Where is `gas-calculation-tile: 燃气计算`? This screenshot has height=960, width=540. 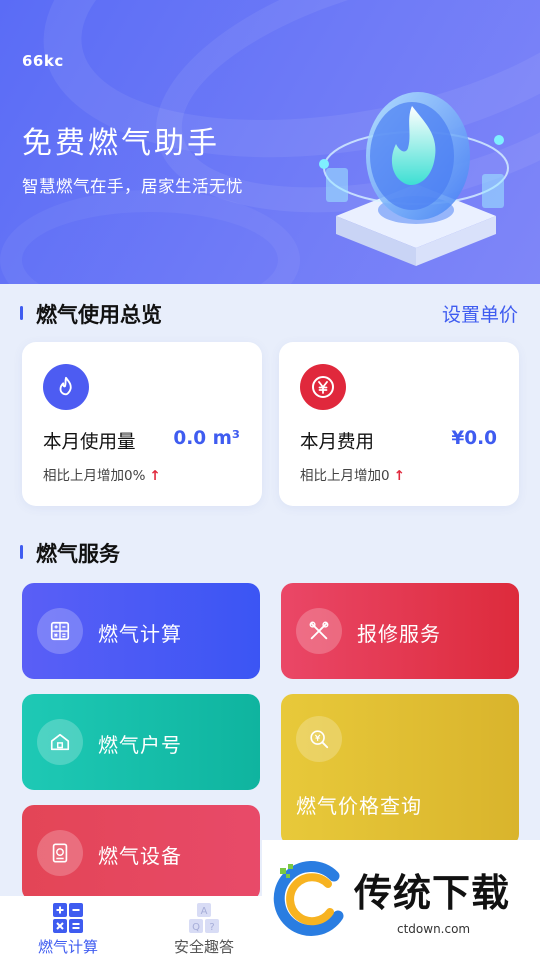
gas-calculation-tile: 燃气计算 is located at coordinates (141, 631).